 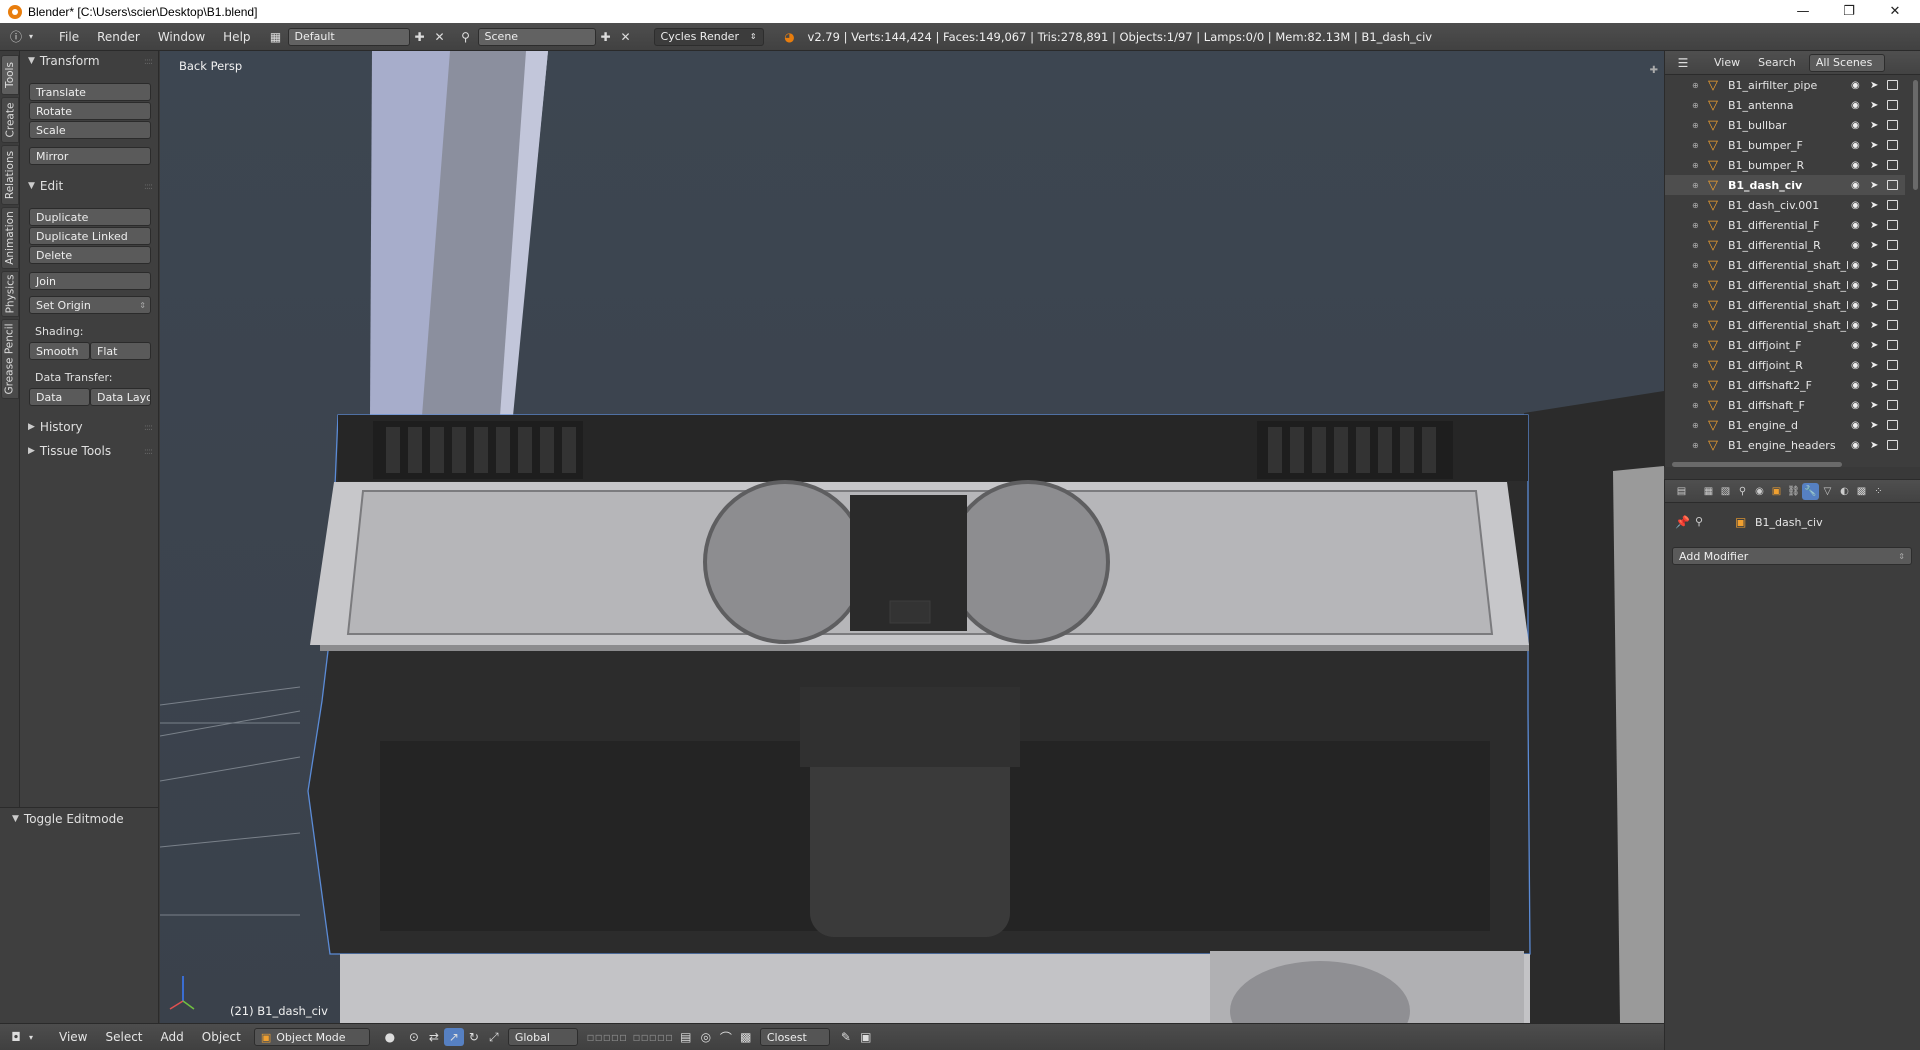 What do you see at coordinates (1725, 491) in the screenshot?
I see `render-layers-tab-icon: ▧` at bounding box center [1725, 491].